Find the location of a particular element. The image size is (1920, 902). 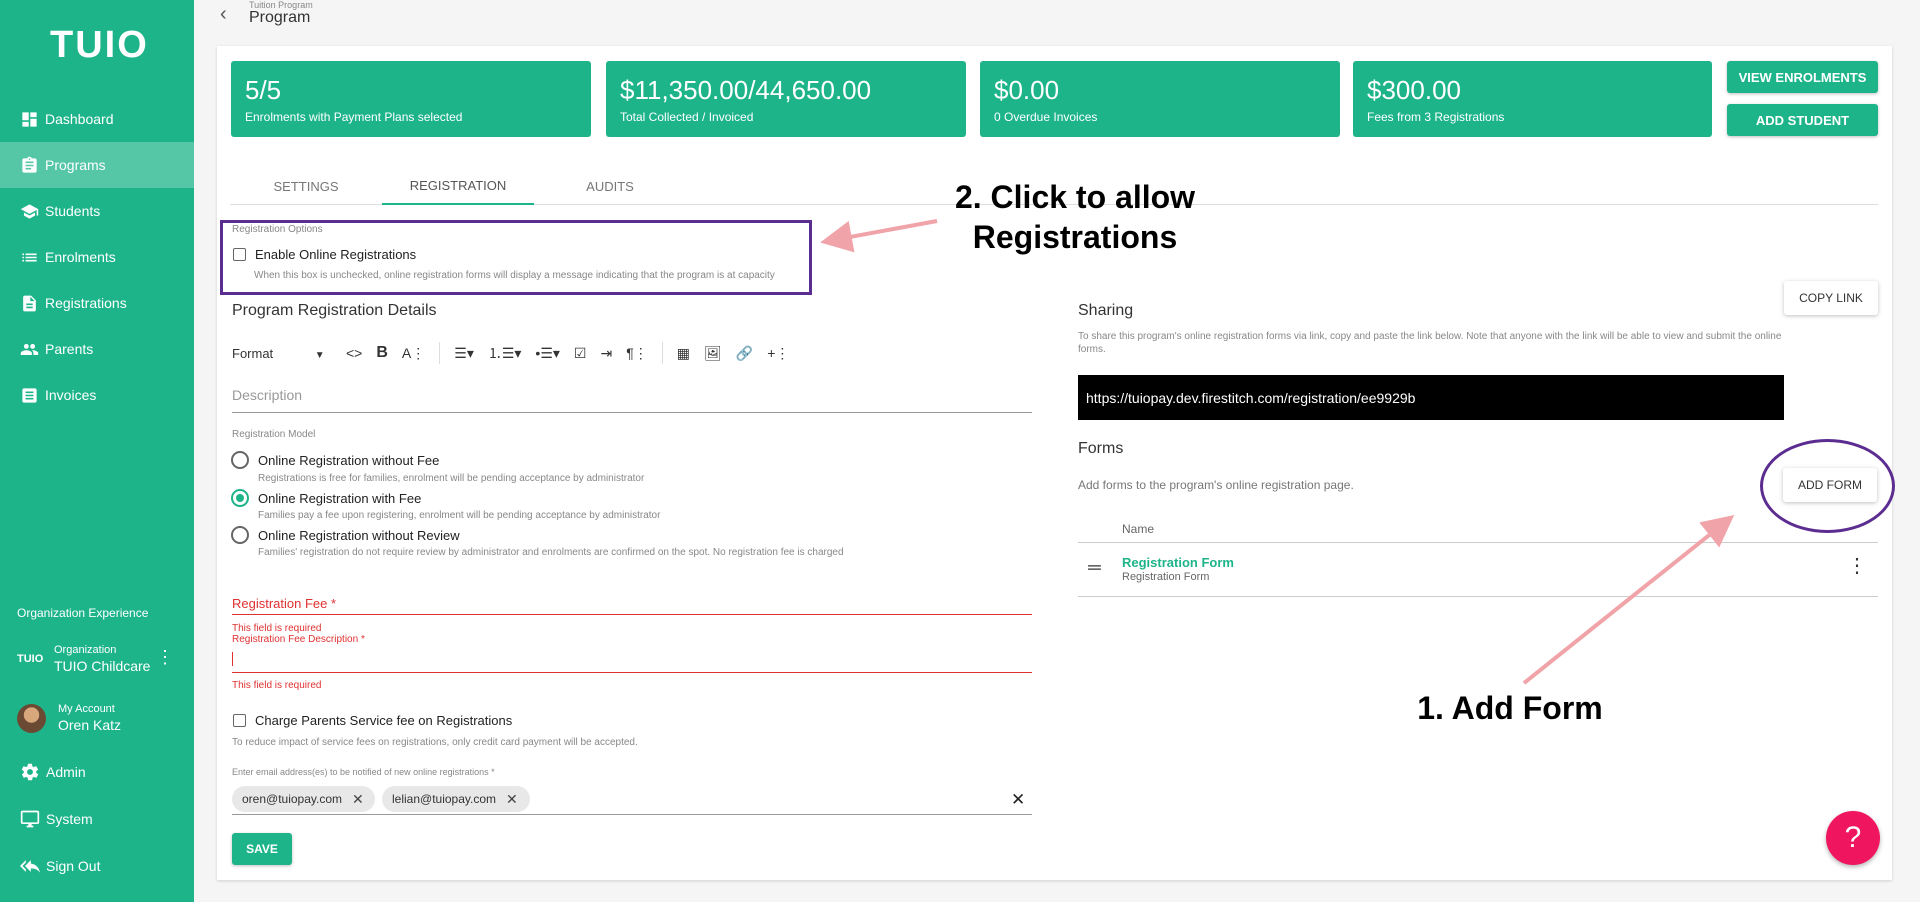

help-button: ? is located at coordinates (1853, 838).